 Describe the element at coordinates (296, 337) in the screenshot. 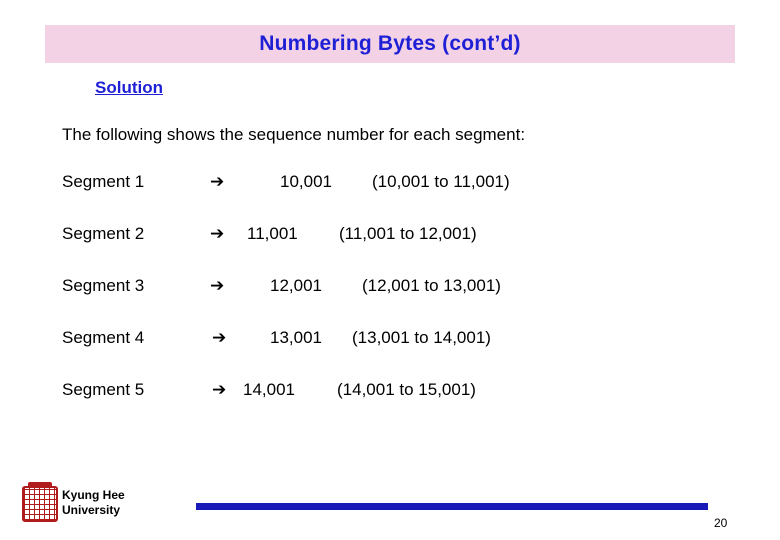

I see `segment-number: 13,001` at that location.